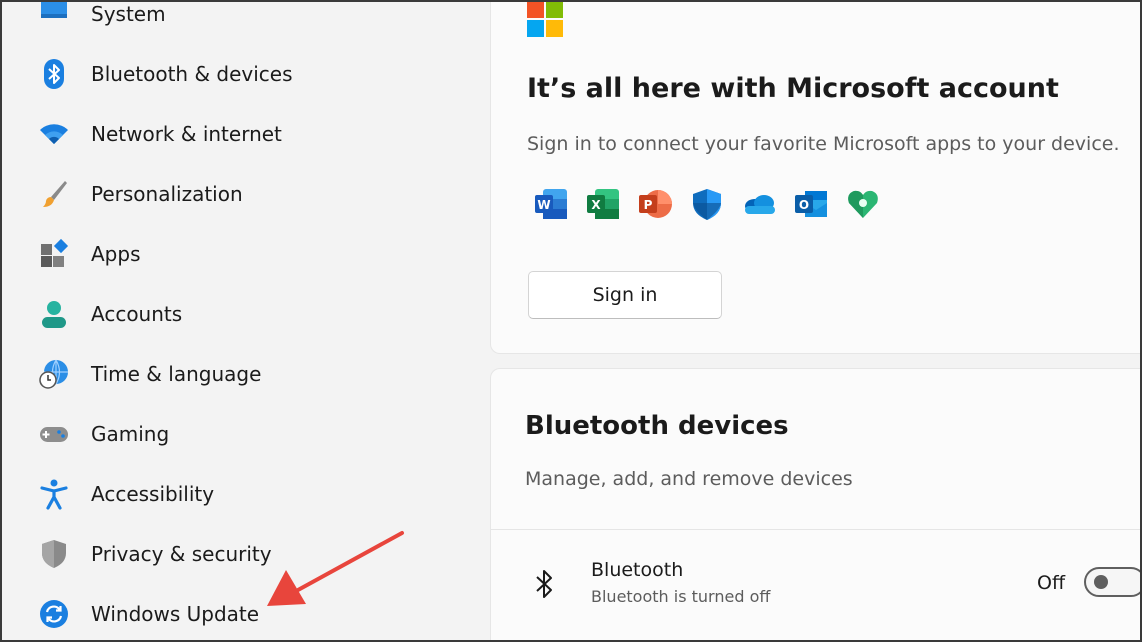 The height and width of the screenshot is (642, 1142). I want to click on sidebar-item-label: Accessibility, so click(153, 494).